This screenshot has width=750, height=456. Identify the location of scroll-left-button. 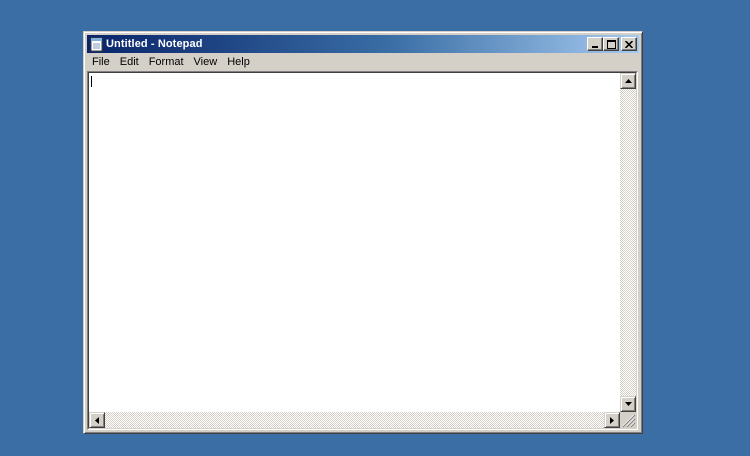
(97, 420).